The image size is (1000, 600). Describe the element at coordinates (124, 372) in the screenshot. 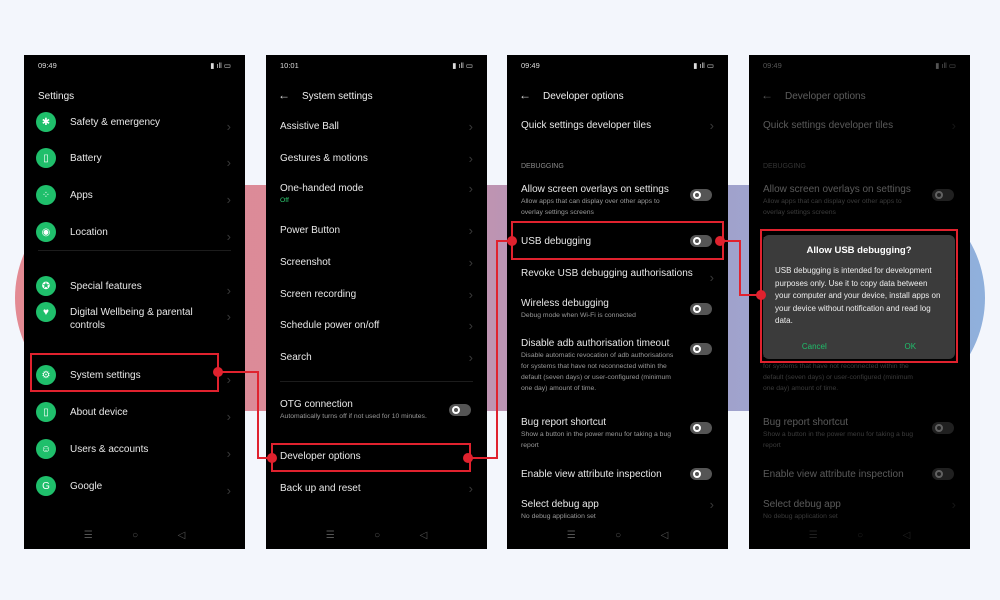

I see `highlight-system-settings` at that location.